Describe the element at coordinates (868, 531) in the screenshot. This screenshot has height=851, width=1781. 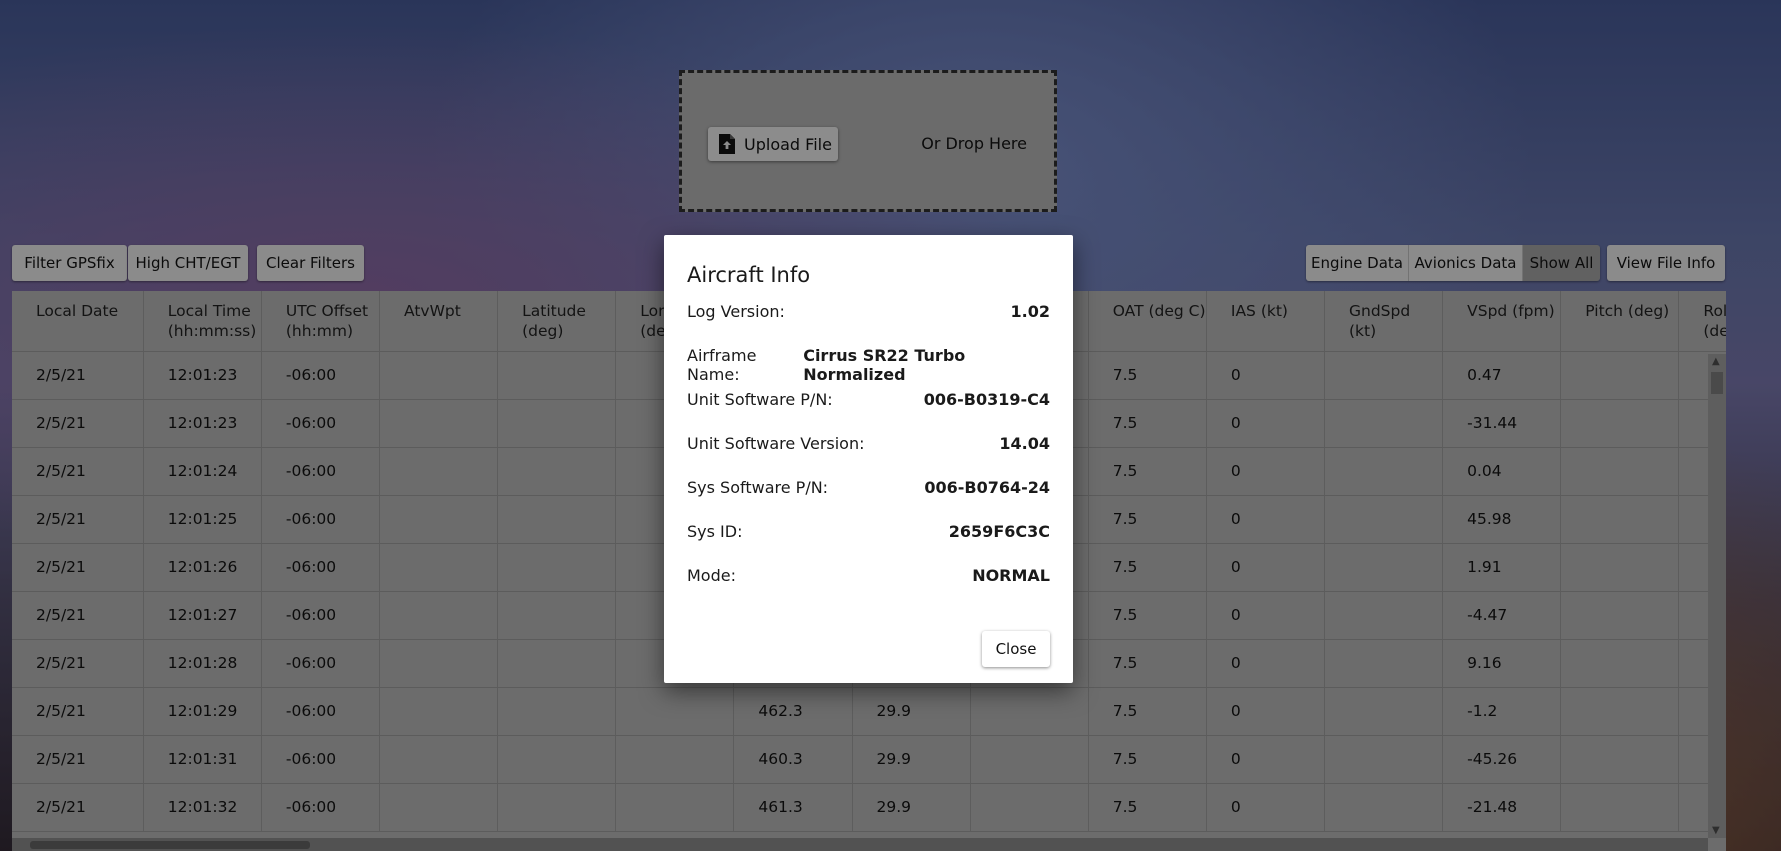
I see `info-row: Sys ID: 2659F6C3C` at that location.